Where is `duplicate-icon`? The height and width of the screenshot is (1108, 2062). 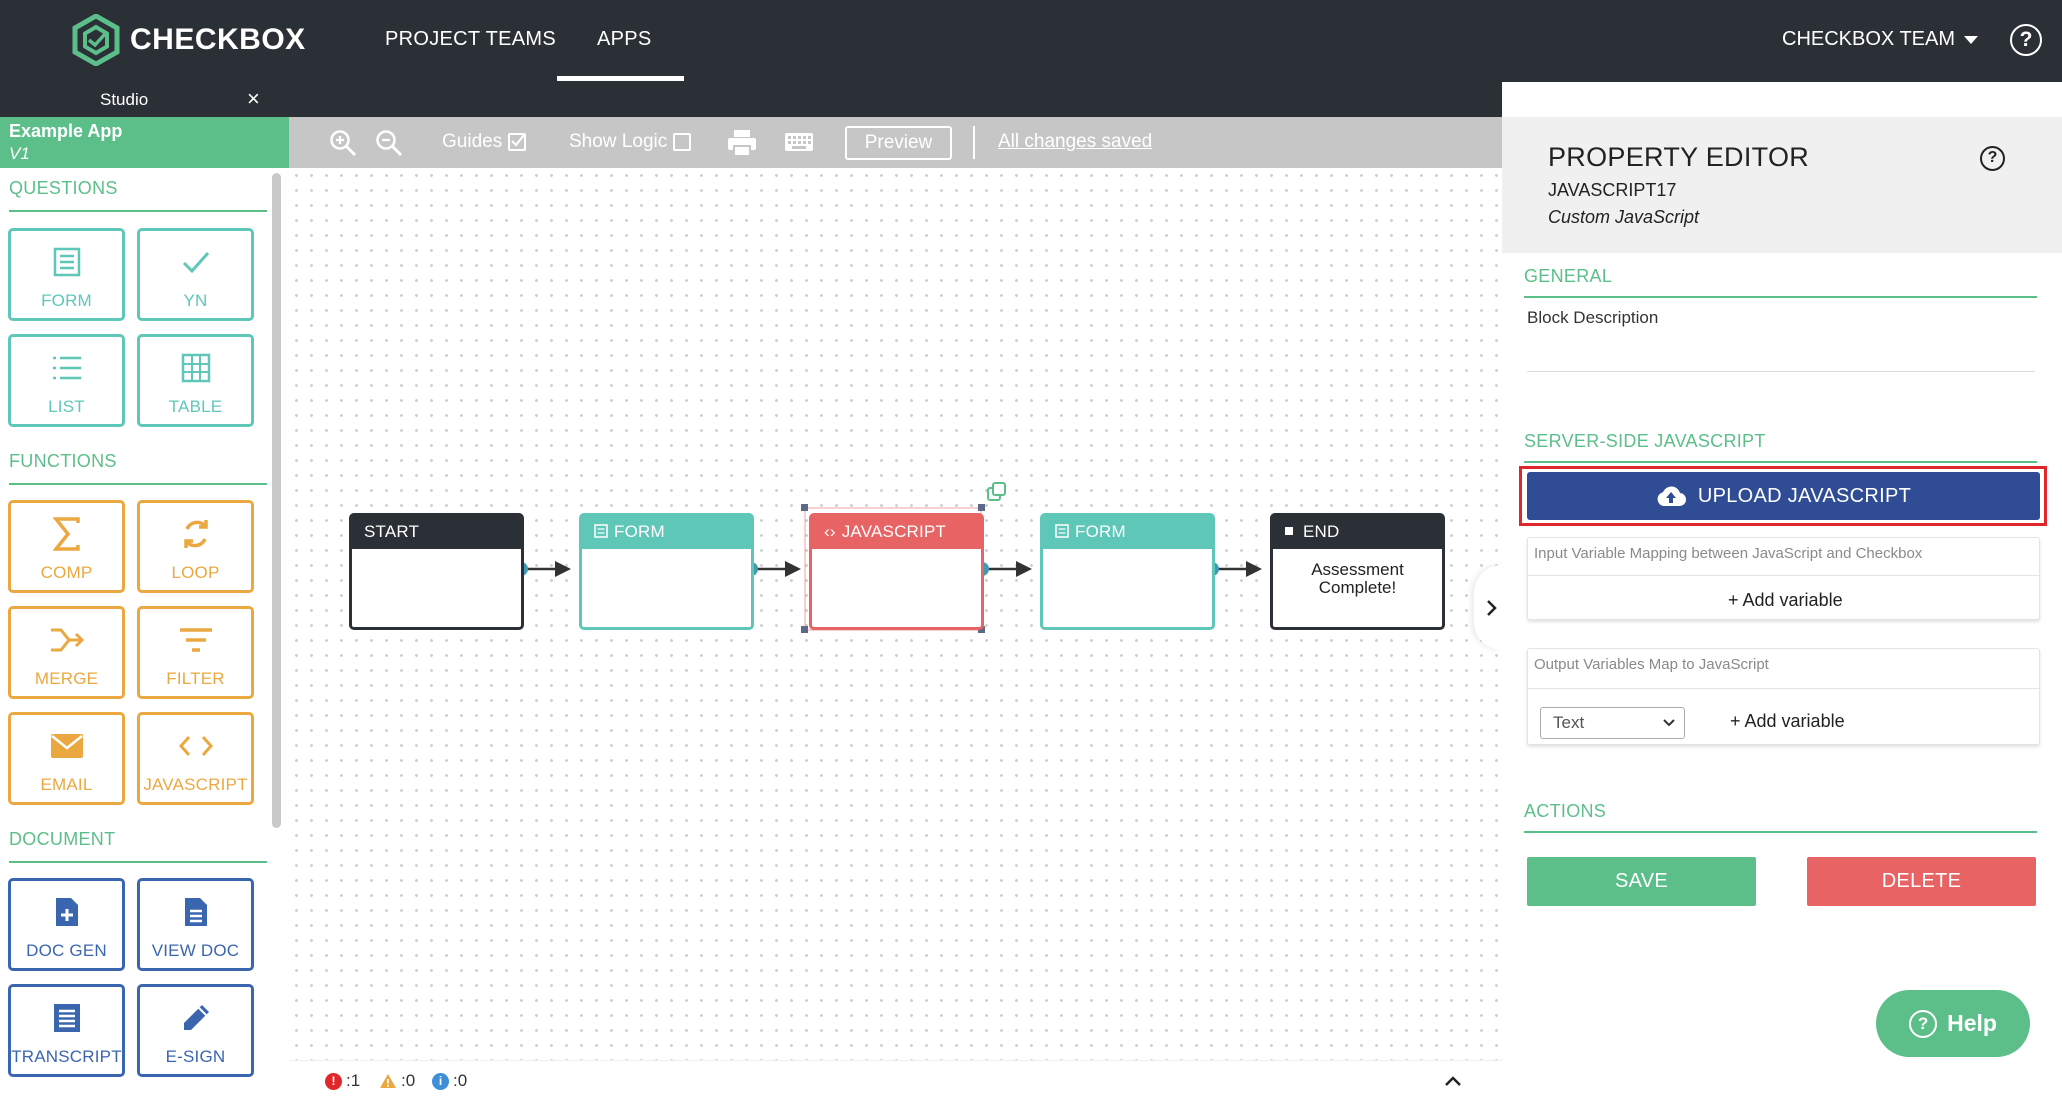
duplicate-icon is located at coordinates (996, 491).